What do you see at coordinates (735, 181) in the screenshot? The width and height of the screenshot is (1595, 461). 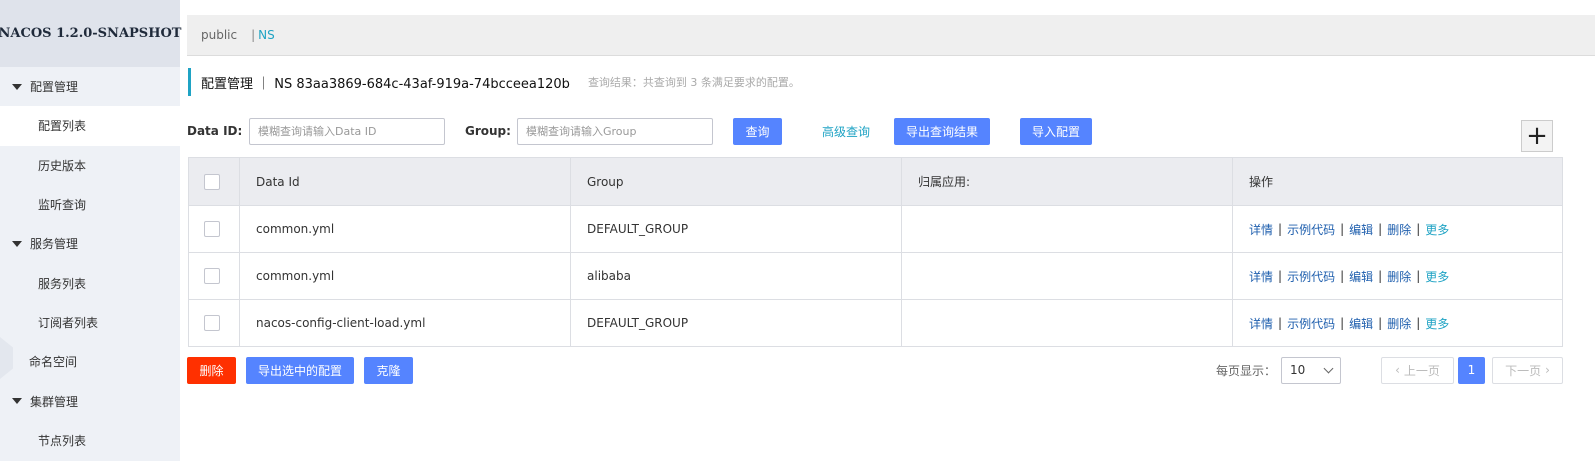 I see `header-group: Group` at bounding box center [735, 181].